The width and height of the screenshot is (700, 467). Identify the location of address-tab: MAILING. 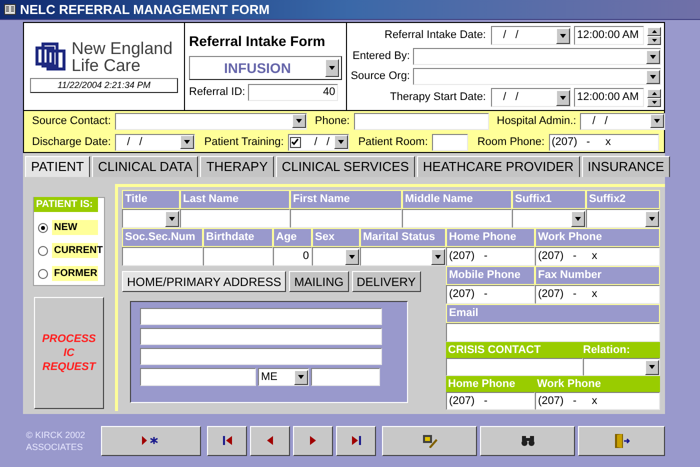
(319, 281).